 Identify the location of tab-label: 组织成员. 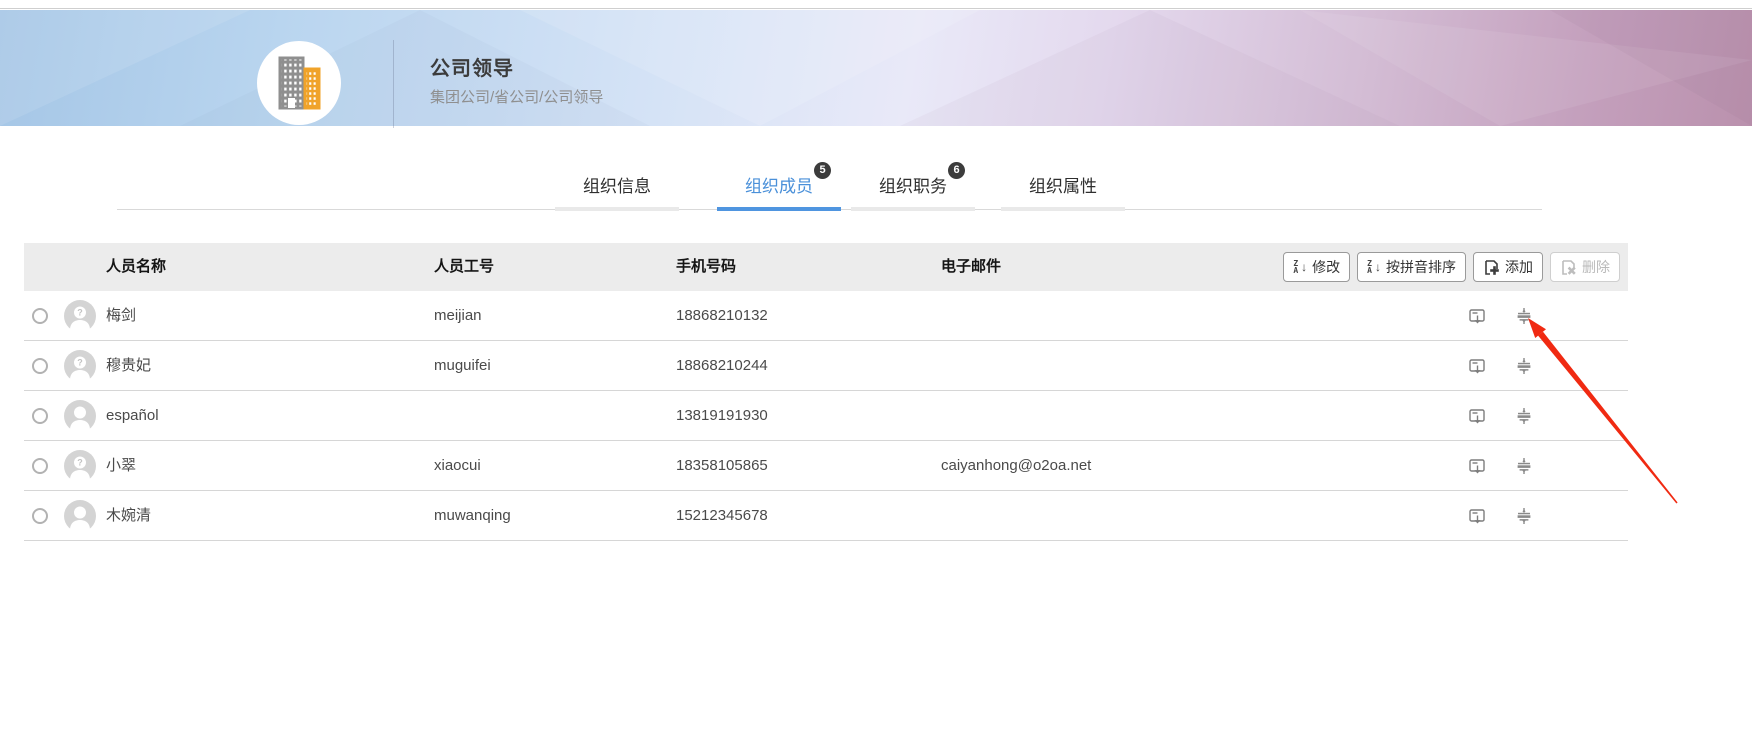
(779, 186).